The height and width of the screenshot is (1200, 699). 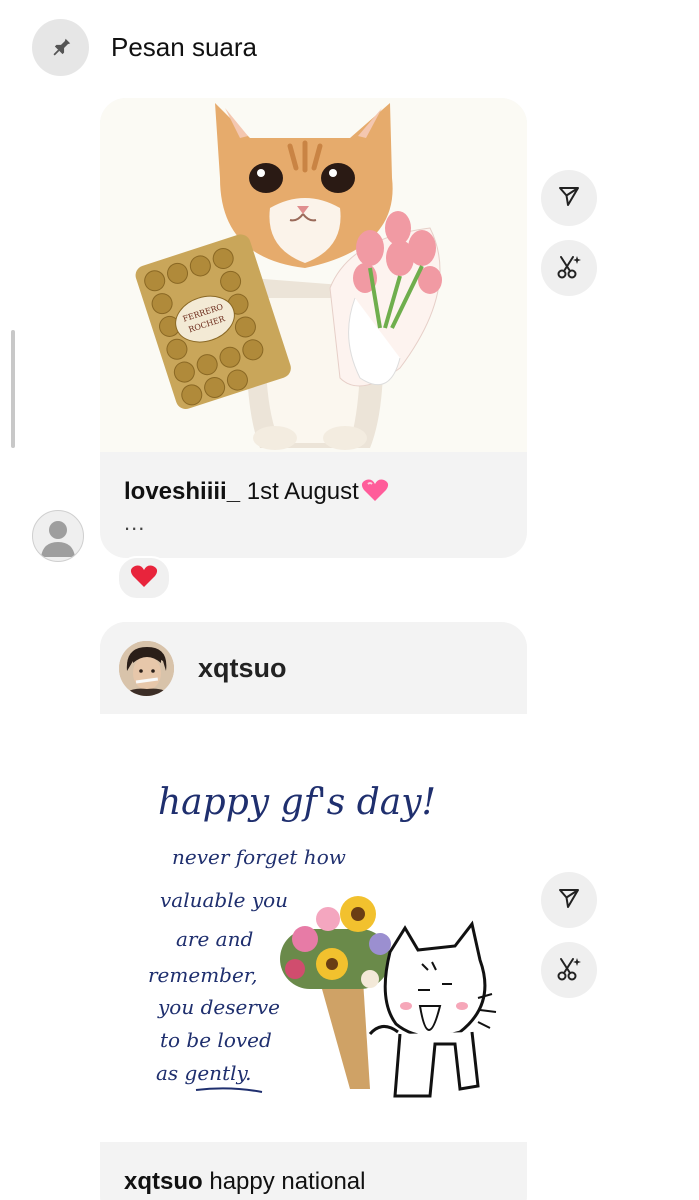 What do you see at coordinates (13, 389) in the screenshot?
I see `scrollbar` at bounding box center [13, 389].